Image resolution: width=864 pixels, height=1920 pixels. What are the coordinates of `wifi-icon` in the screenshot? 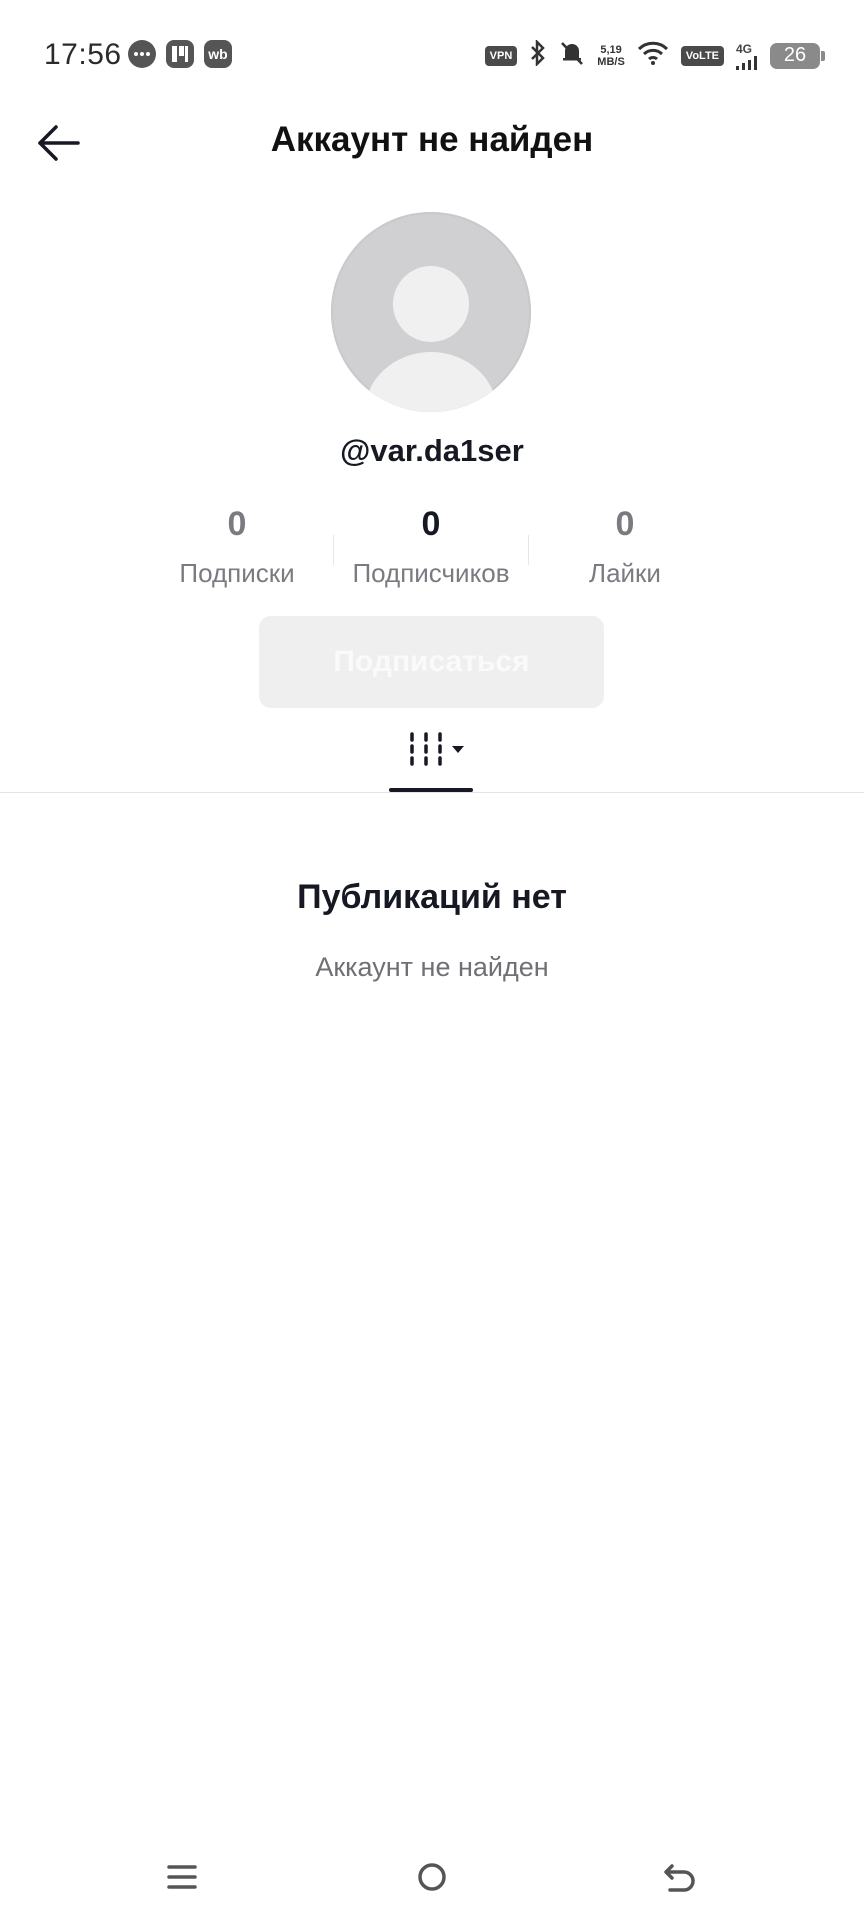 It's located at (653, 55).